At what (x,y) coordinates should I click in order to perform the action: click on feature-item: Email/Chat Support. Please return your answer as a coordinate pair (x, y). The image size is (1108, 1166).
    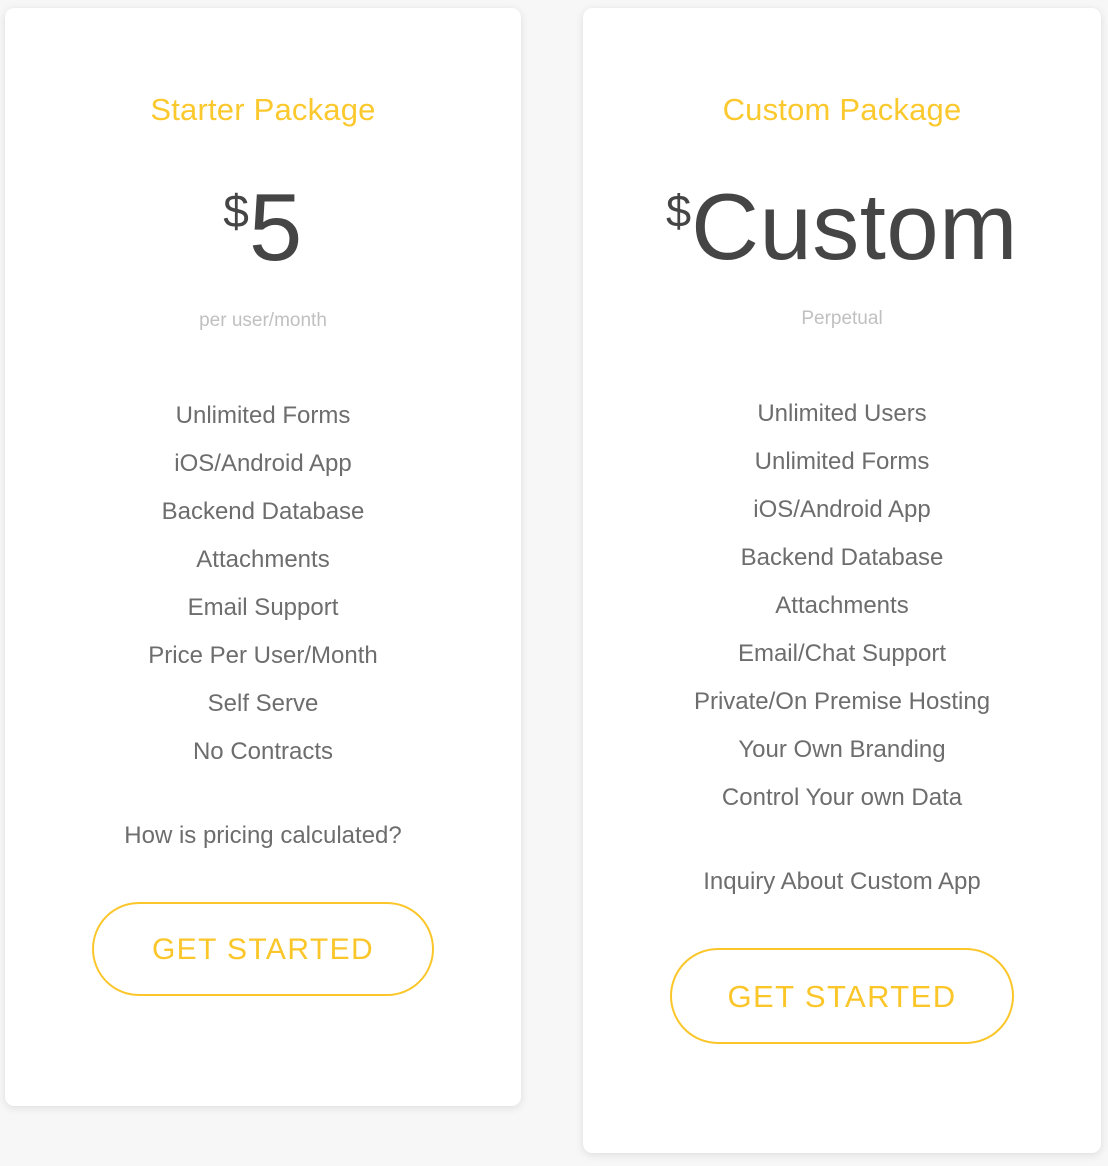
    Looking at the image, I should click on (842, 653).